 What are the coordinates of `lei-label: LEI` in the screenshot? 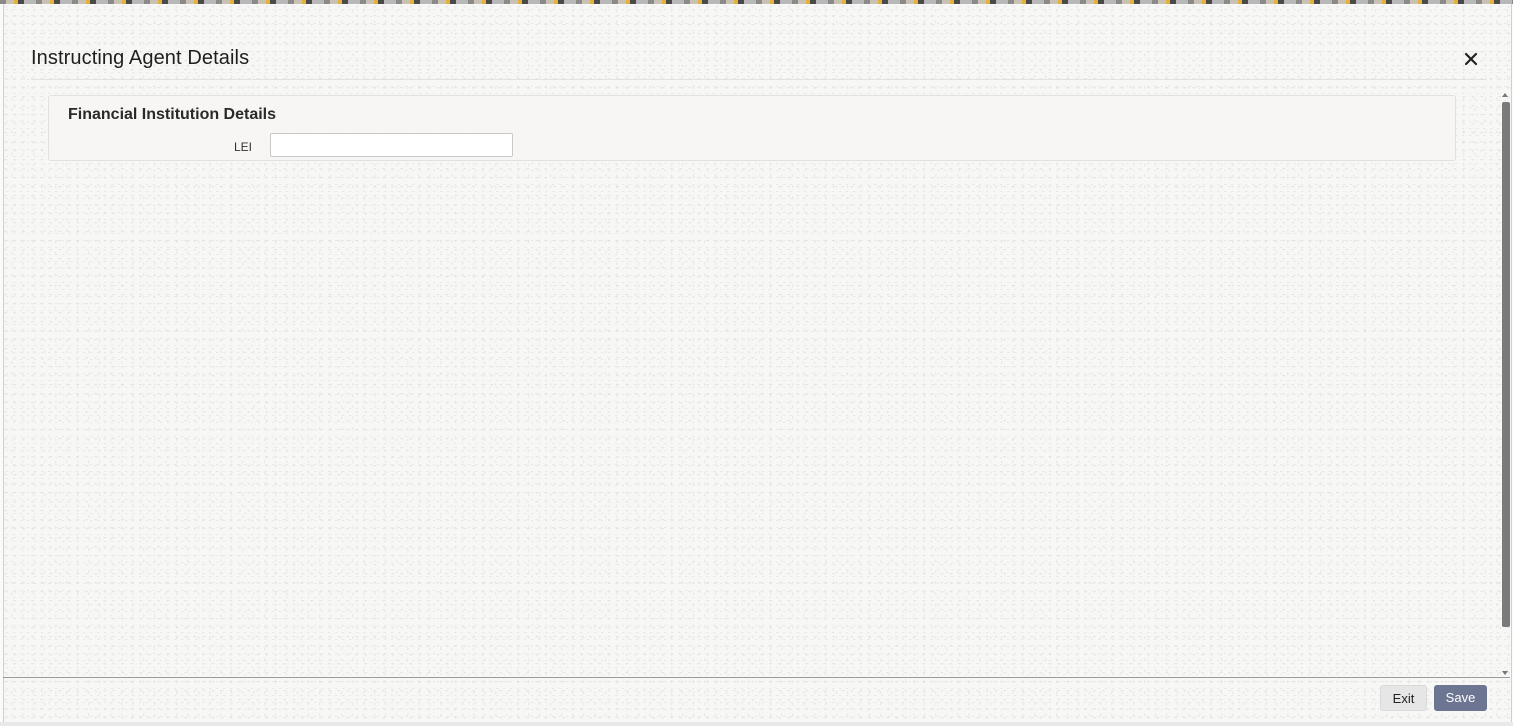 It's located at (243, 147).